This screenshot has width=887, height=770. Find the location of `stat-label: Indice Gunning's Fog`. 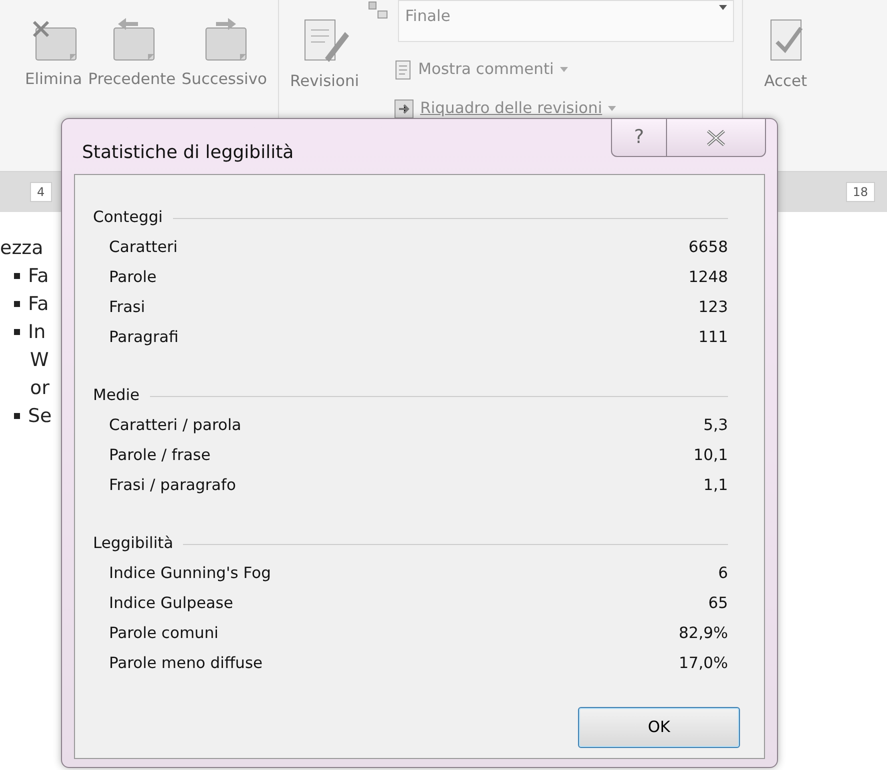

stat-label: Indice Gunning's Fog is located at coordinates (190, 573).